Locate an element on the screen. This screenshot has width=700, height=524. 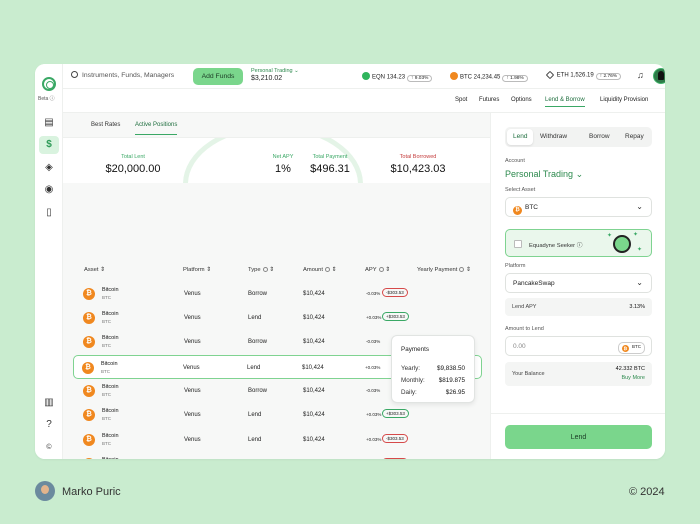
tab-lend: Lend is located at coordinates (520, 137).